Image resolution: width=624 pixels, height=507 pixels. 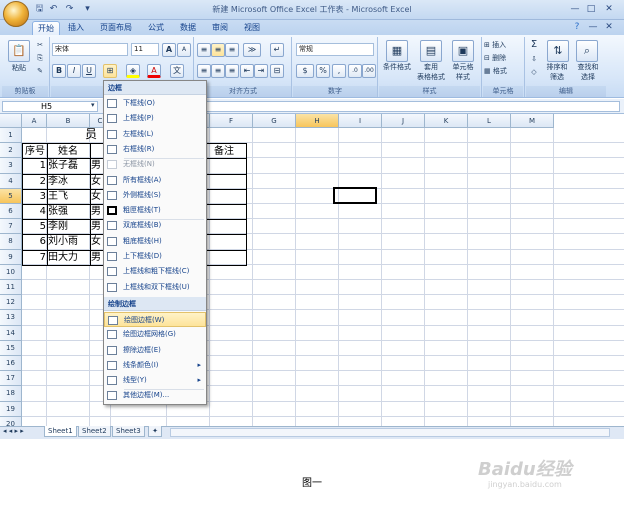 What do you see at coordinates (155, 210) in the screenshot?
I see `border-option-thick-box-border: 粗匣框线(T)` at bounding box center [155, 210].